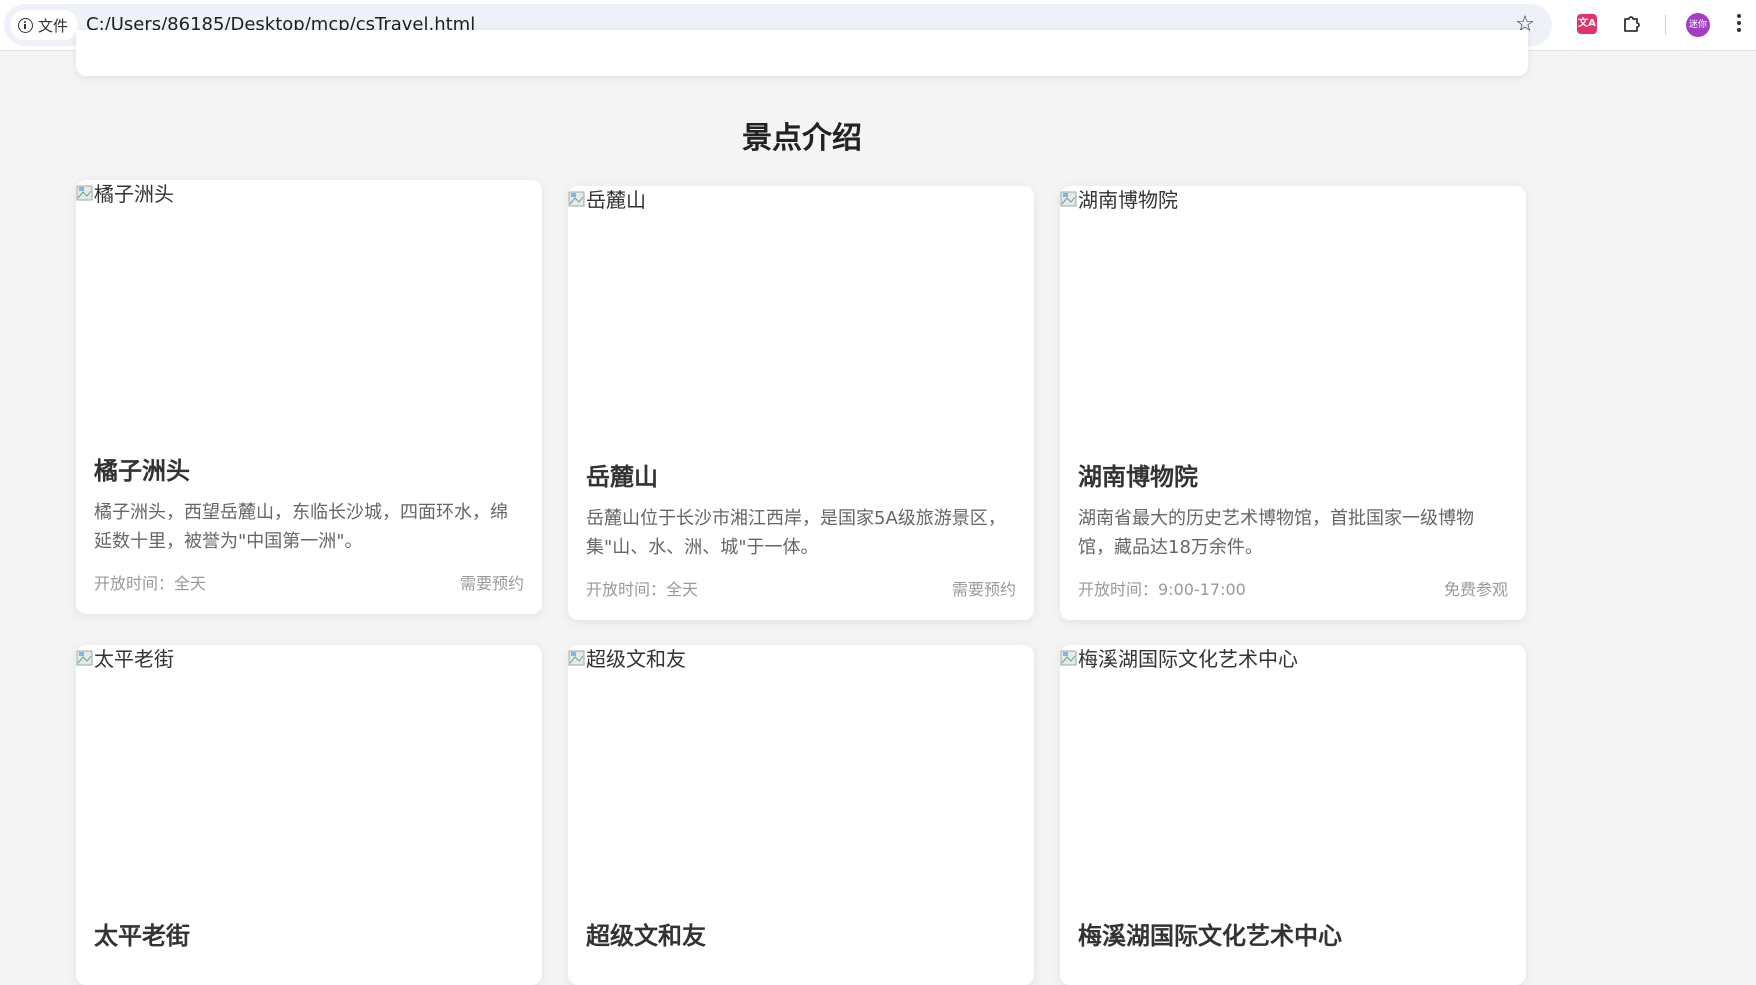 The height and width of the screenshot is (985, 1756). What do you see at coordinates (1162, 589) in the screenshot?
I see `opening-hours: 开放时间：9:00-17:00` at bounding box center [1162, 589].